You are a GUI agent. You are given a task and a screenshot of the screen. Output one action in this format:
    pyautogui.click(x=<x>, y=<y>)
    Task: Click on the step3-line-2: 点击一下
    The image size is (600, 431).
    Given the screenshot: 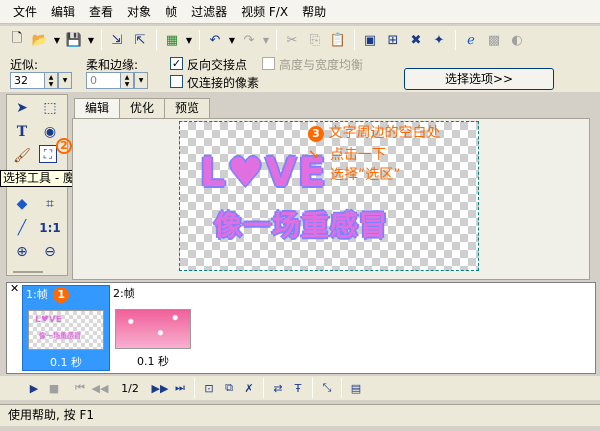 What is the action you would take?
    pyautogui.click(x=358, y=155)
    